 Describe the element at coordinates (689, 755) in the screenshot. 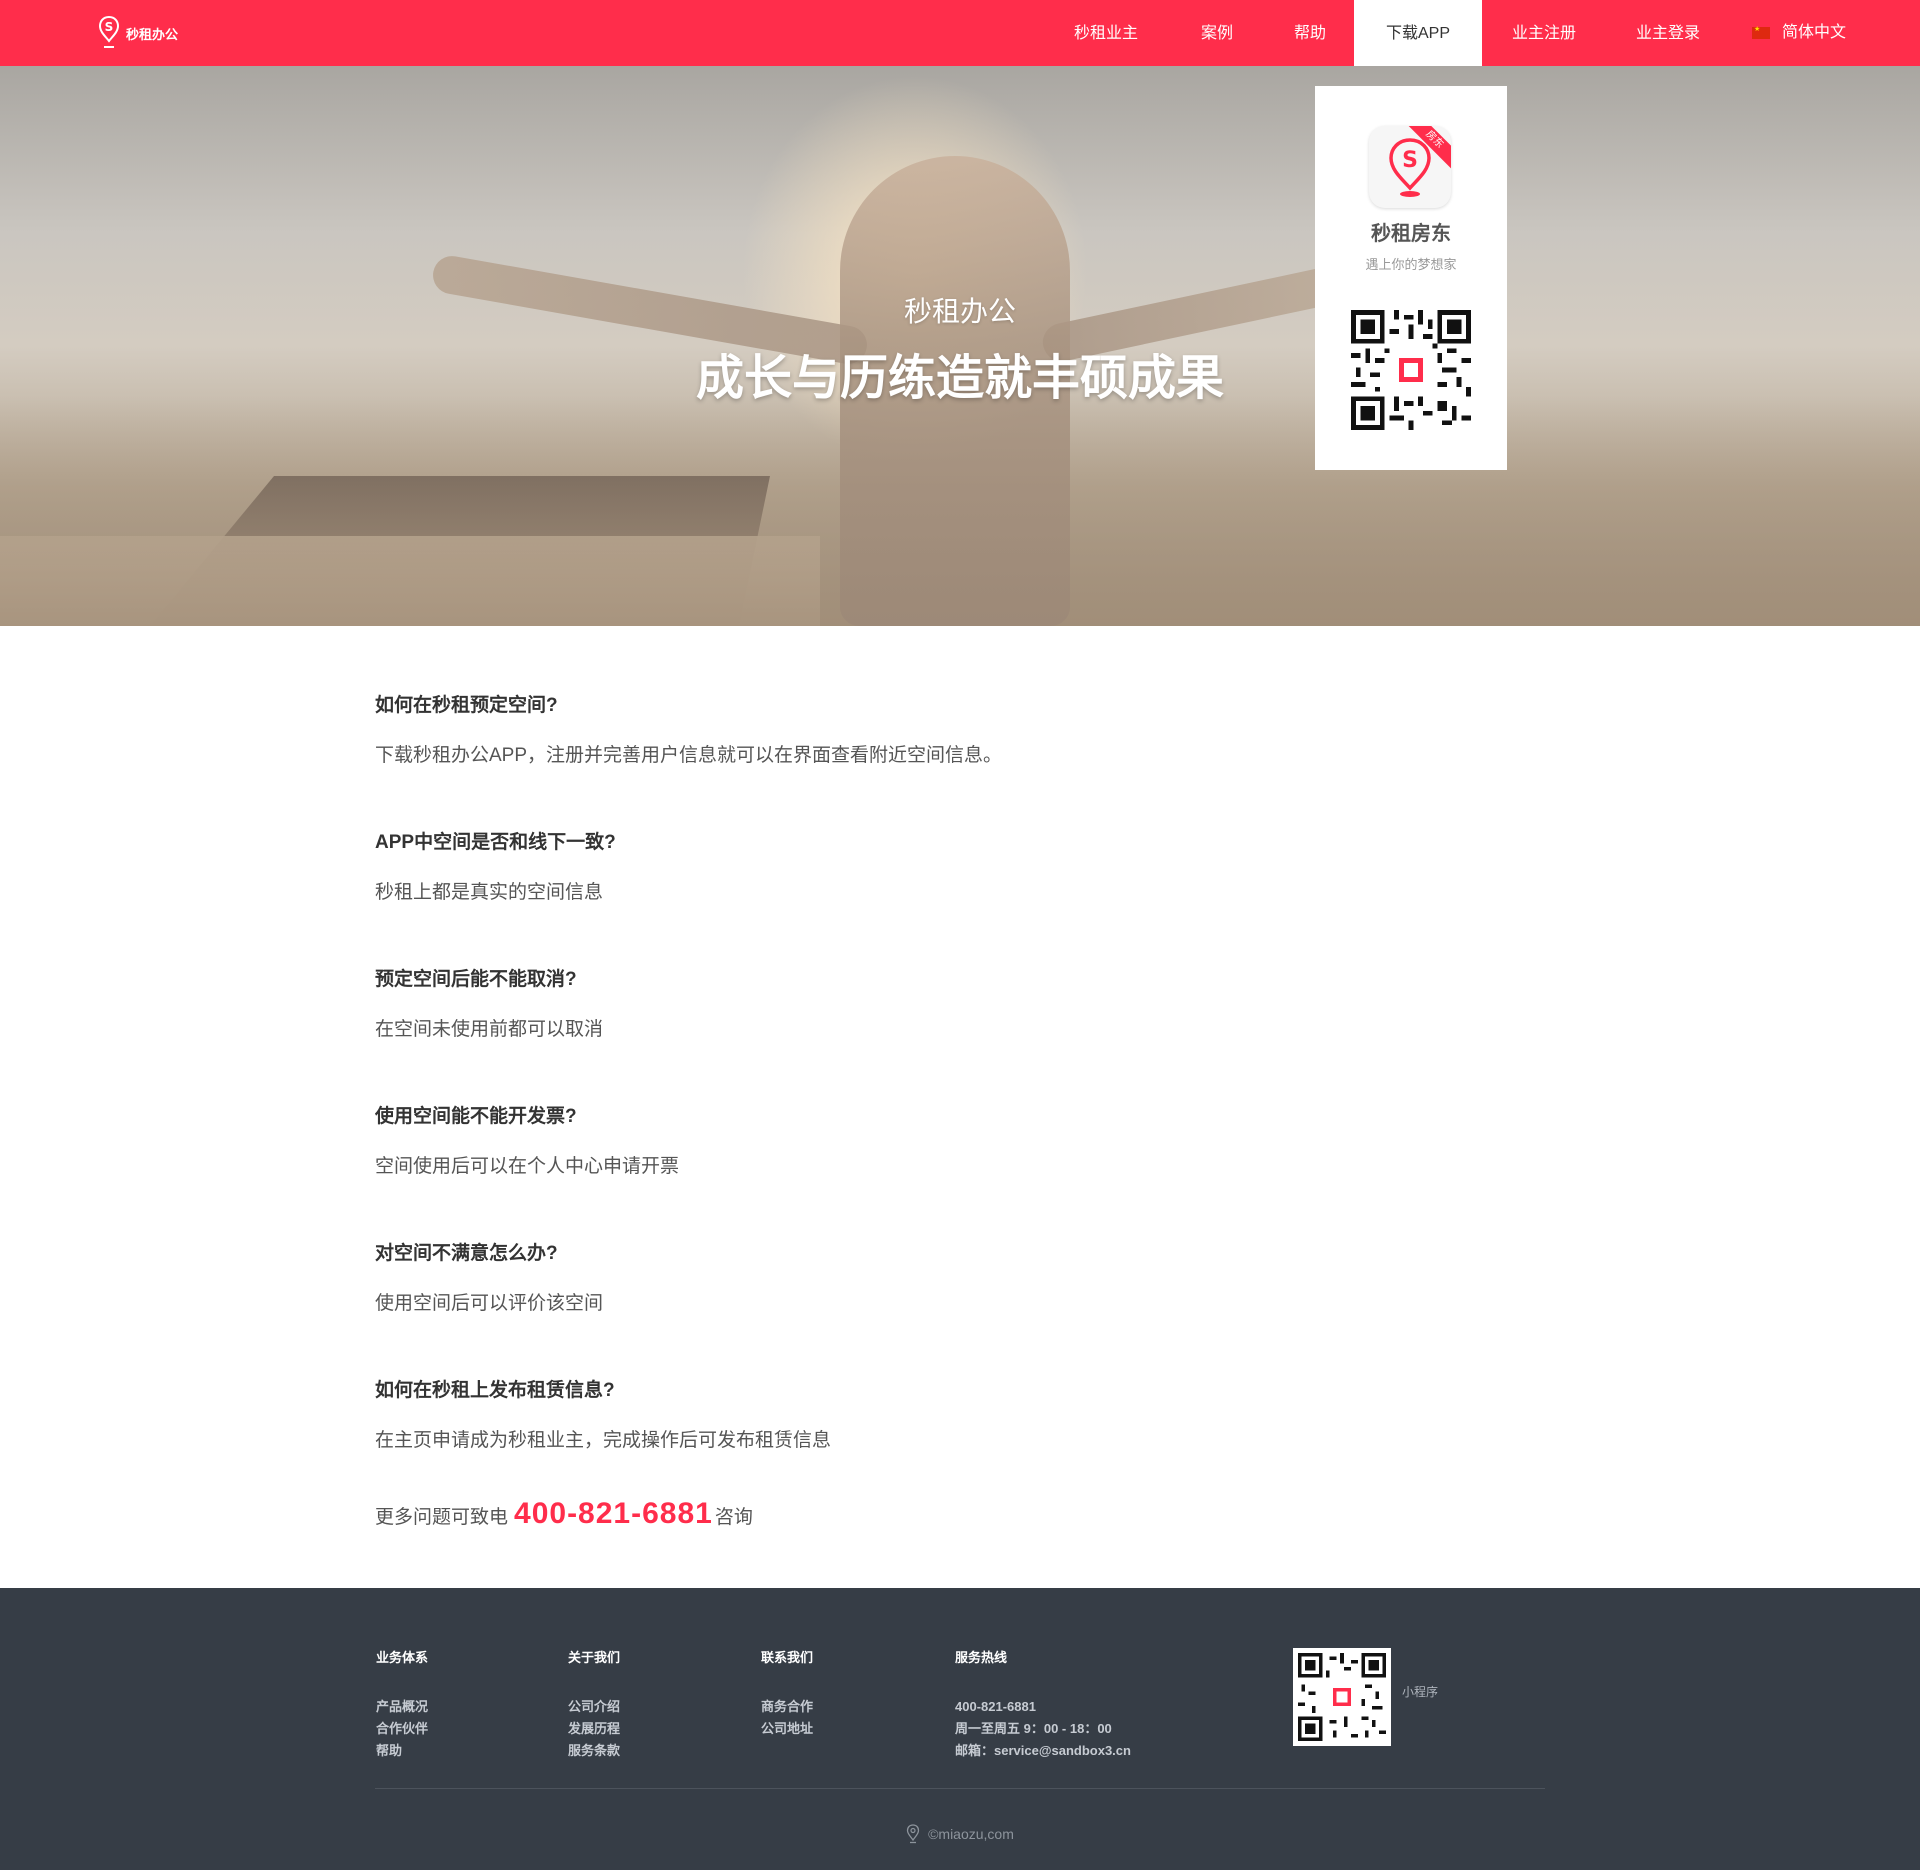

I see `faq-answer: 下载秒租办公APP，注册并完善用户信息就可以在界面查看附近空间信息。` at that location.